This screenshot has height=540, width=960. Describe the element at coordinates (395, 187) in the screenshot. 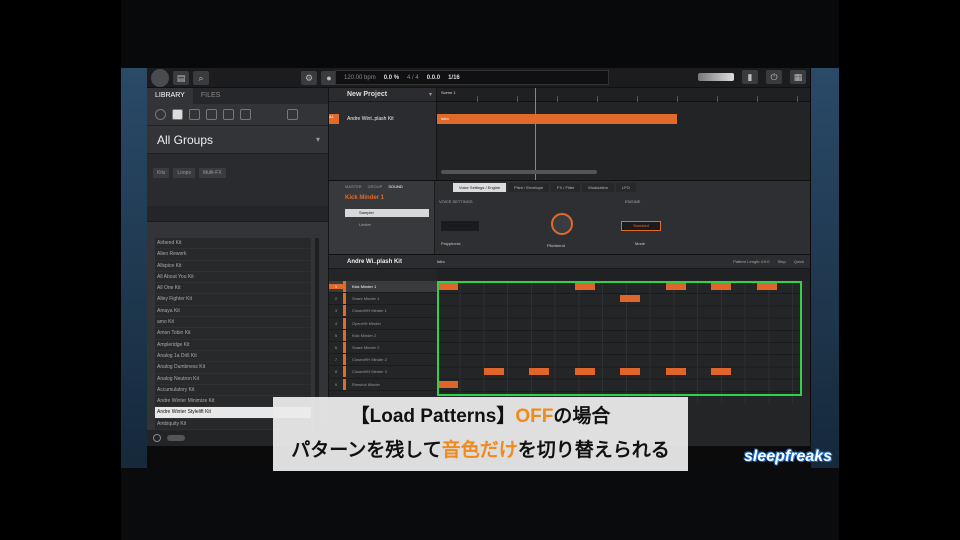

I see `tab-sound: SOUND` at that location.